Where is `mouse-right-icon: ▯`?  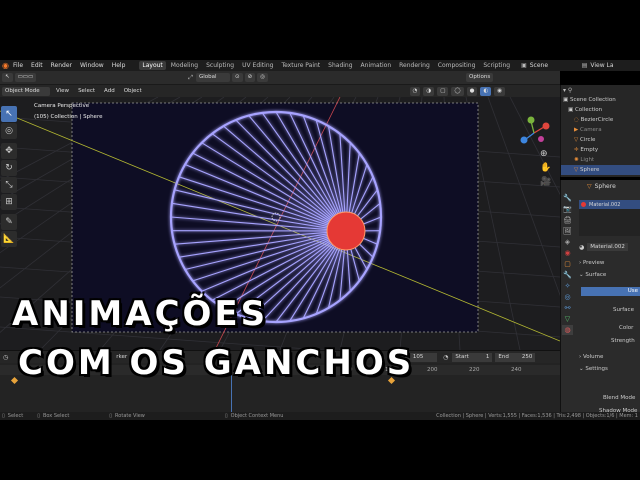
mouse-right-icon: ▯ is located at coordinates (111, 416).